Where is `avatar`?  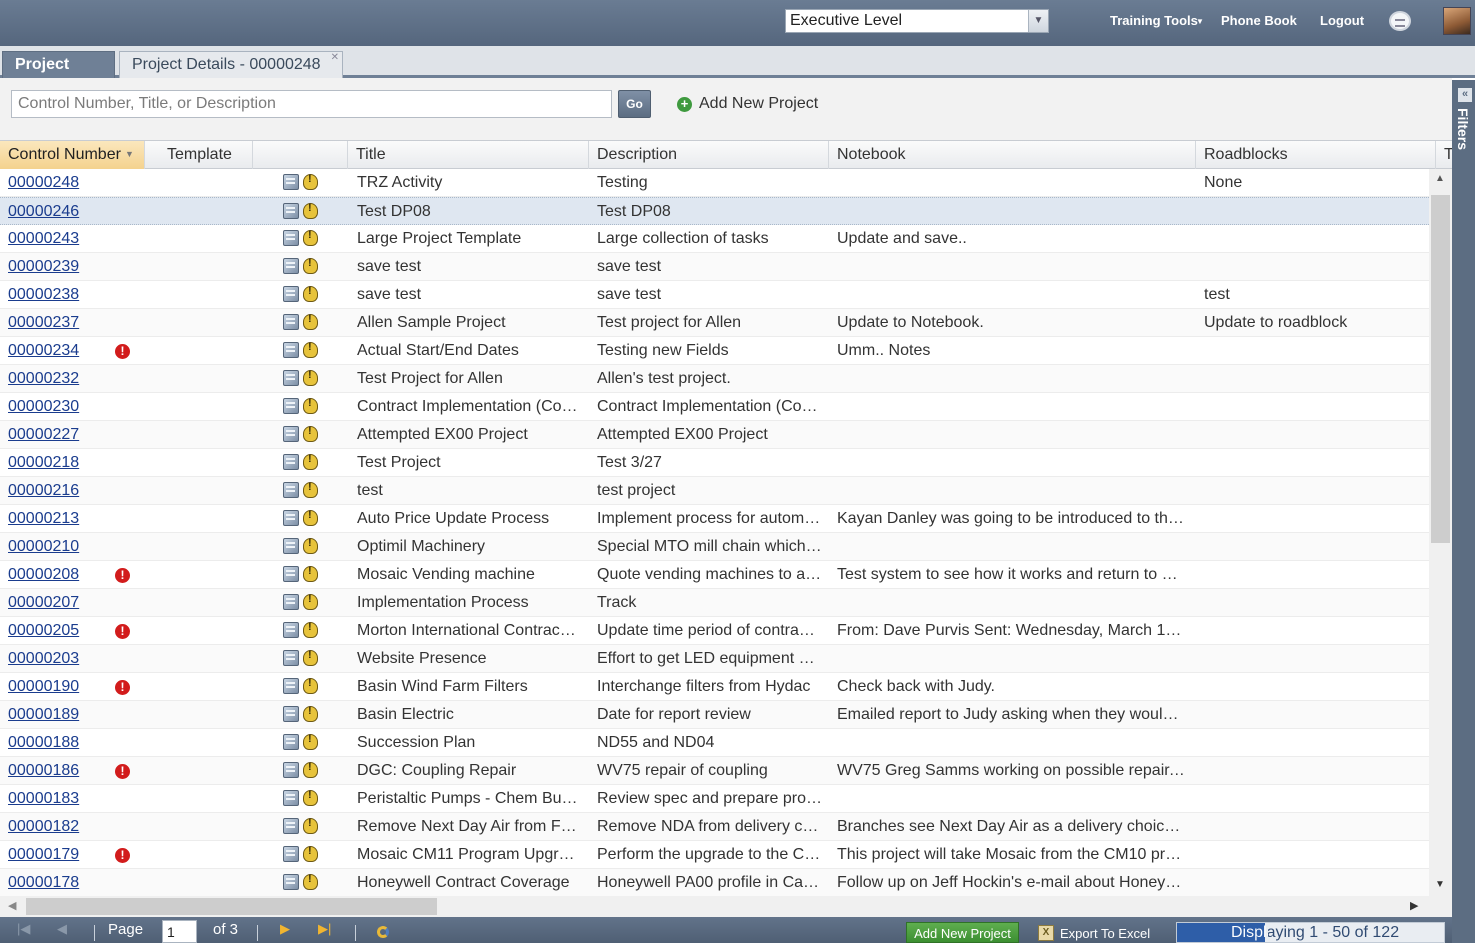
avatar is located at coordinates (1457, 21).